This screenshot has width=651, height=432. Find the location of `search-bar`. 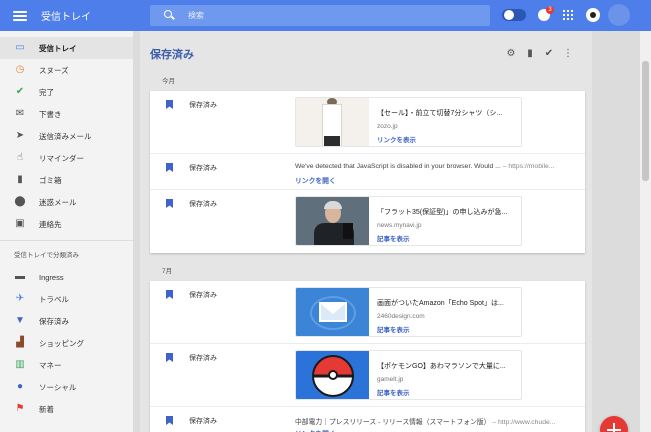

search-bar is located at coordinates (320, 15).